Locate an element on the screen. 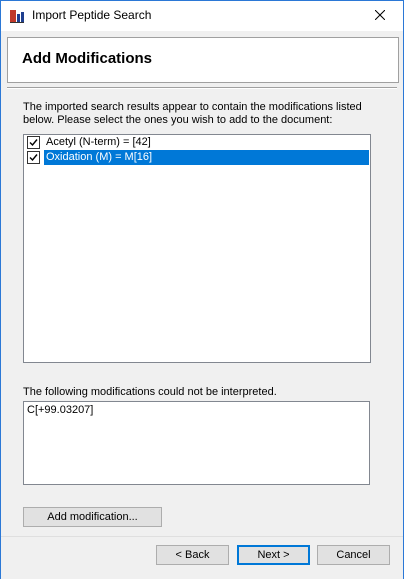  unrecognized-modification-value: C[+99.03207] is located at coordinates (60, 410).